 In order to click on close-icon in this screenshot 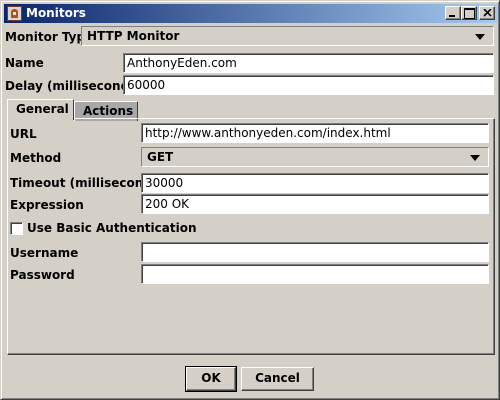, I will do `click(487, 13)`.